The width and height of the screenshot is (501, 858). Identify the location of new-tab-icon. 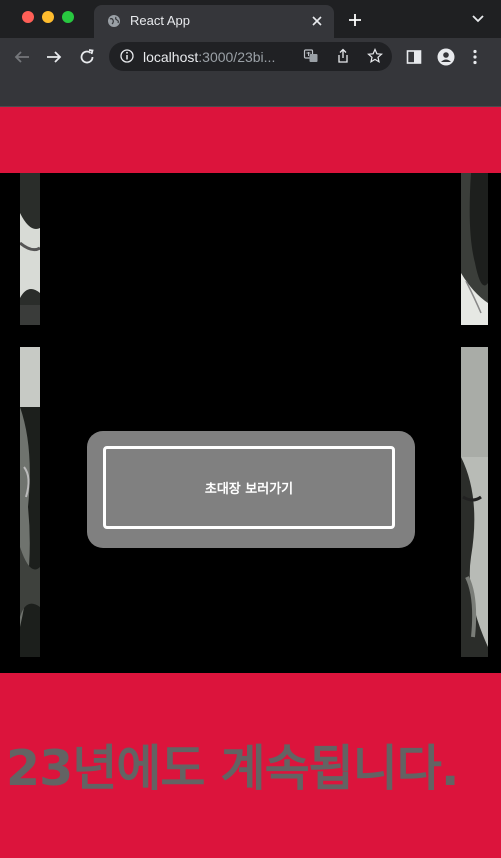
(355, 20).